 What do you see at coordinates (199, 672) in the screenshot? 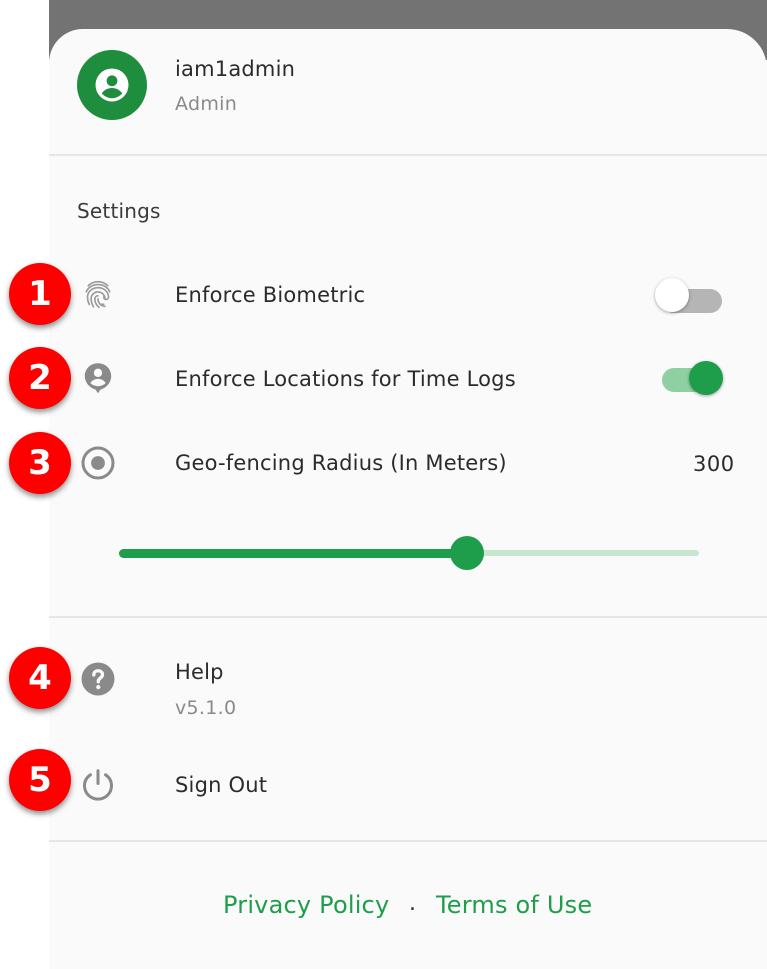
I see `help-item: Help` at bounding box center [199, 672].